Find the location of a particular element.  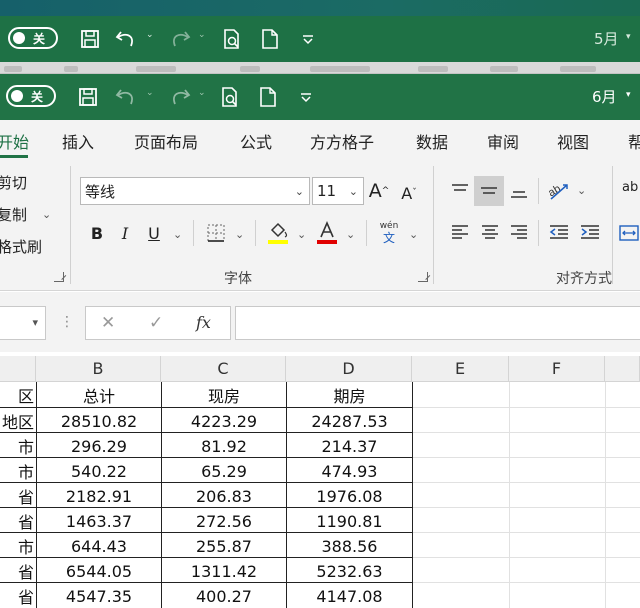

align-left-icon is located at coordinates (460, 233).